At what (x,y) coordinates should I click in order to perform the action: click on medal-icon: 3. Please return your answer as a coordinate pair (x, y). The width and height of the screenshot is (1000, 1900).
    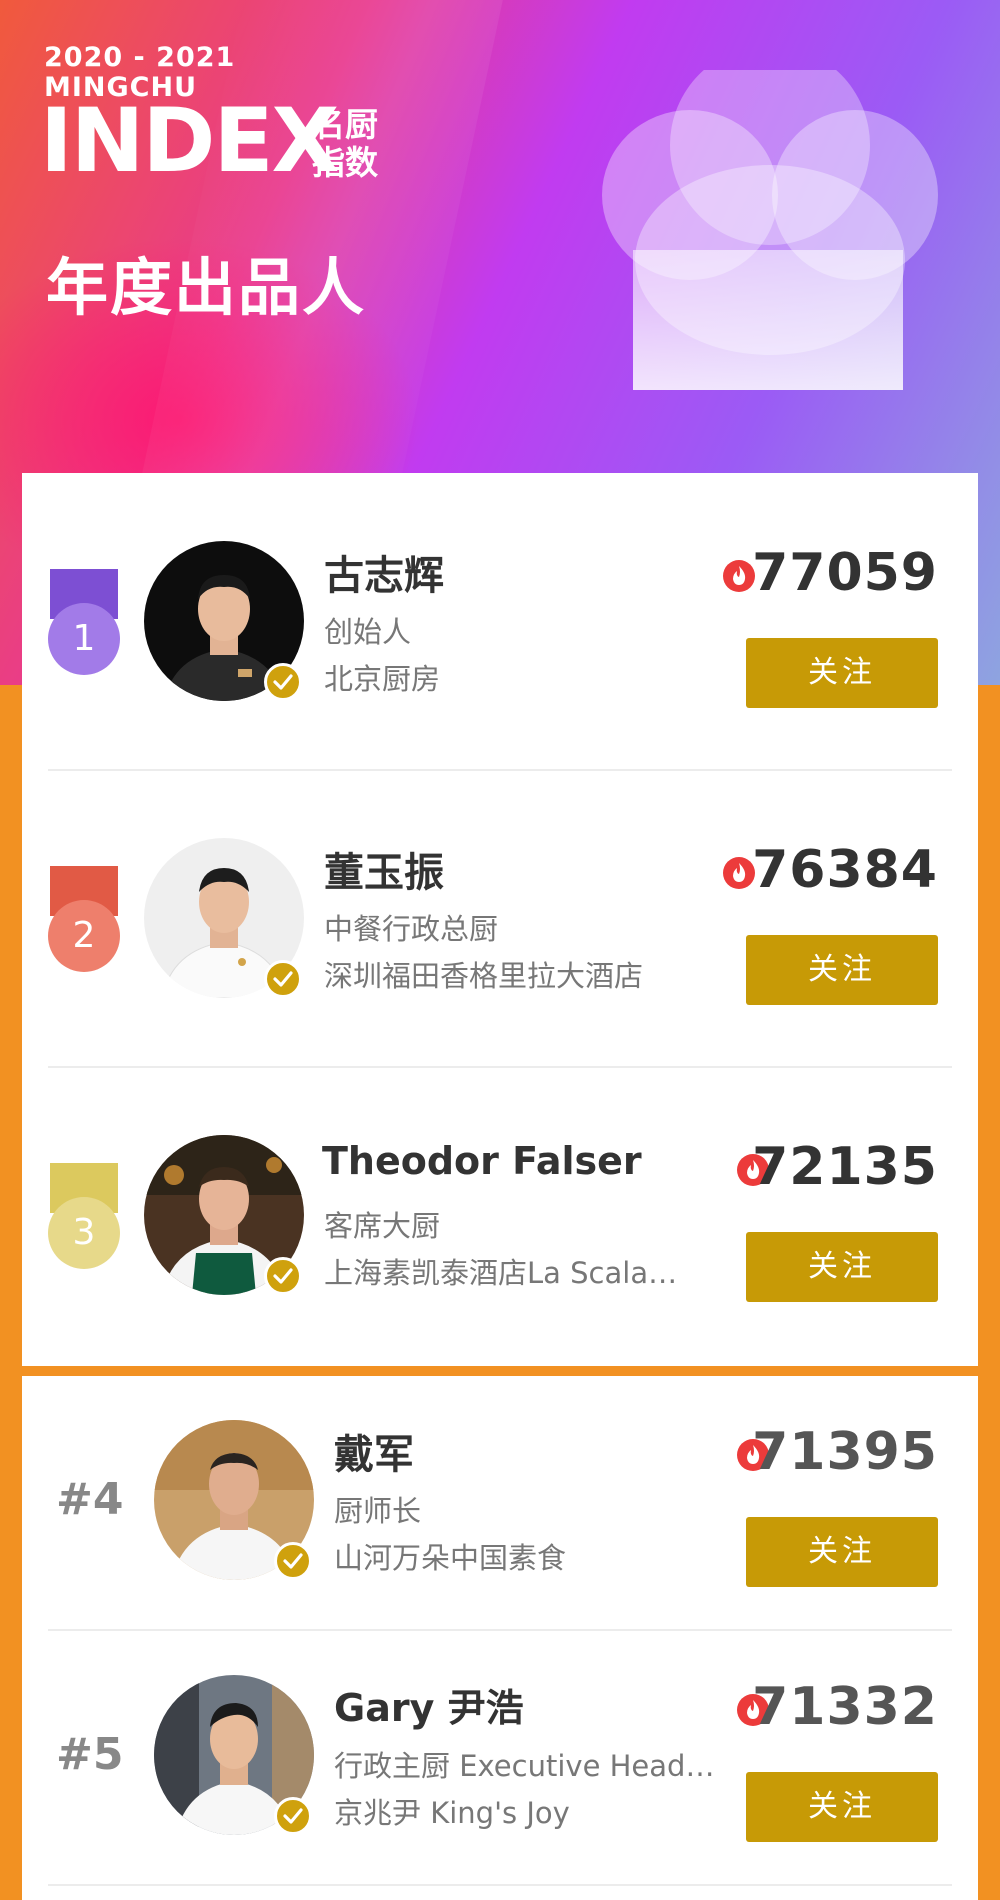
    Looking at the image, I should click on (84, 1216).